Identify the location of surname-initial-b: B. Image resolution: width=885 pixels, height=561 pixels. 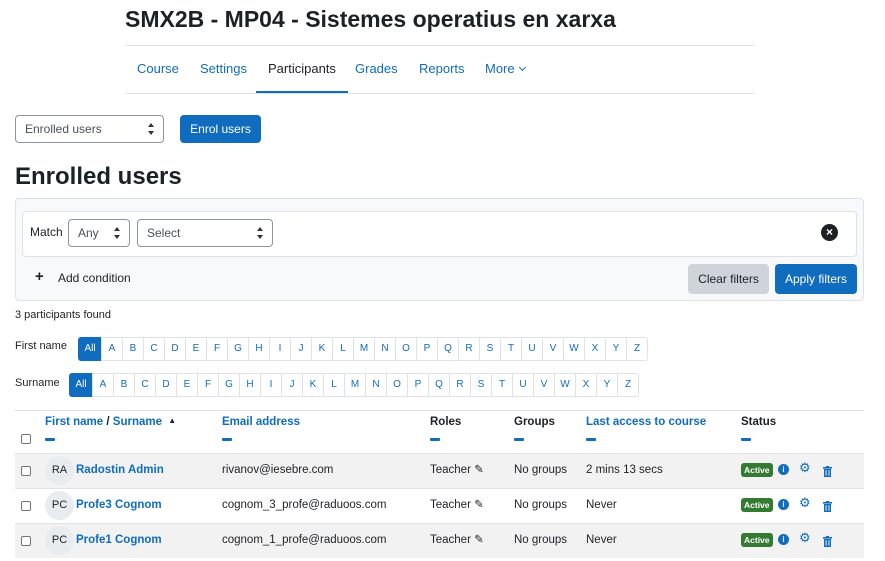
(124, 385).